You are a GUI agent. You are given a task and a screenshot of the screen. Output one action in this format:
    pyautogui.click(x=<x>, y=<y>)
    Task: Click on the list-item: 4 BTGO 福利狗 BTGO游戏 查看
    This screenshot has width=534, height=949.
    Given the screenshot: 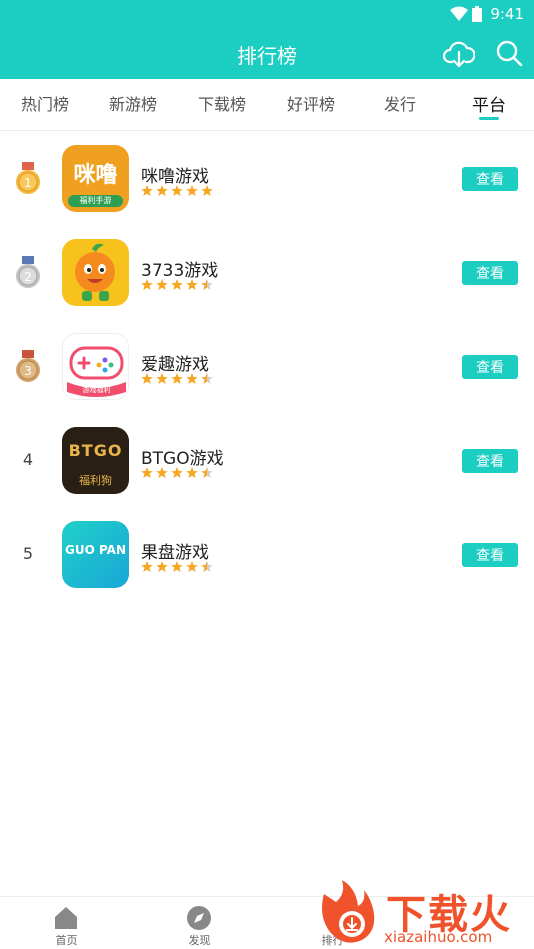 What is the action you would take?
    pyautogui.click(x=267, y=461)
    